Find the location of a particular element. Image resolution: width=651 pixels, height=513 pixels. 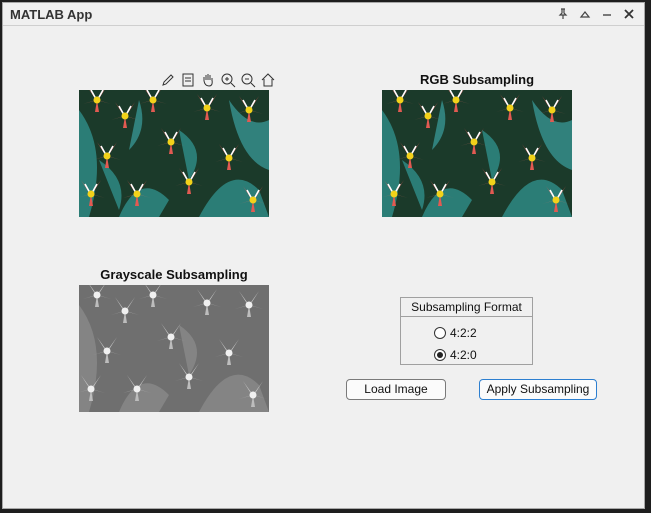

rgb-subsampled-image is located at coordinates (475, 151).